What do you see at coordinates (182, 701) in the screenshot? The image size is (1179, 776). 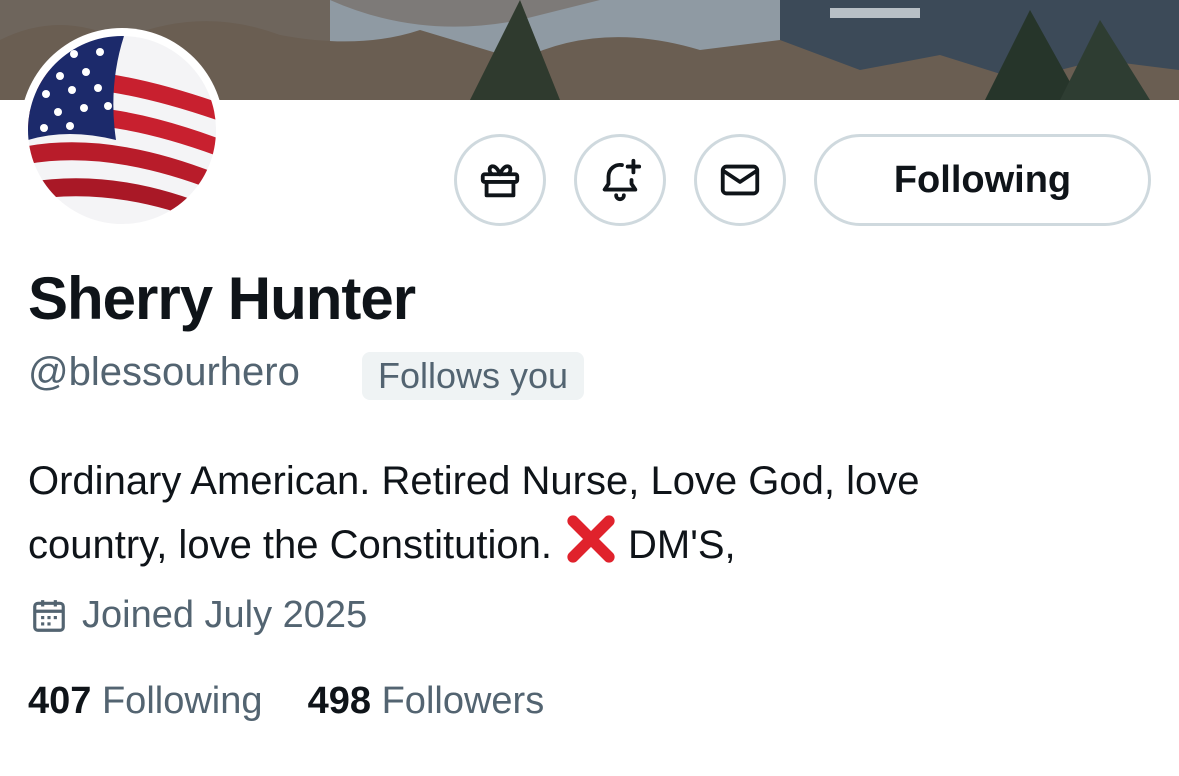 I see `following-label: Following` at bounding box center [182, 701].